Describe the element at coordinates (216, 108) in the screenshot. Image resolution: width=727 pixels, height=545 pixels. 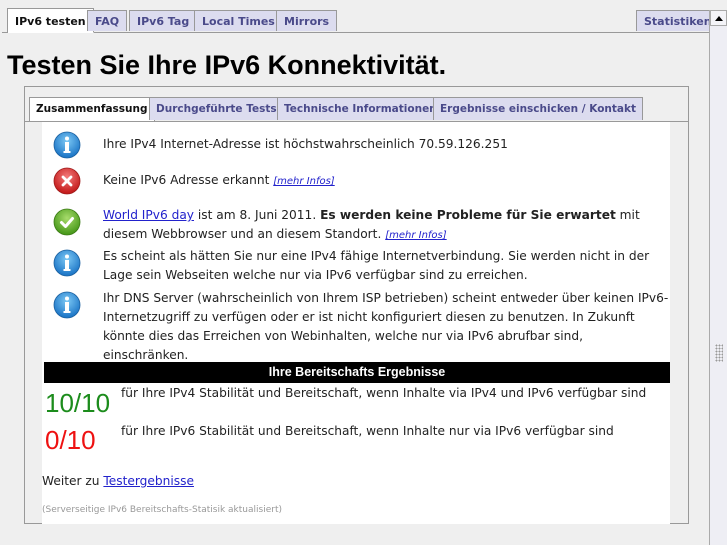
I see `tab-durchgefuehrte-tests: Durchgeführte Tests` at that location.